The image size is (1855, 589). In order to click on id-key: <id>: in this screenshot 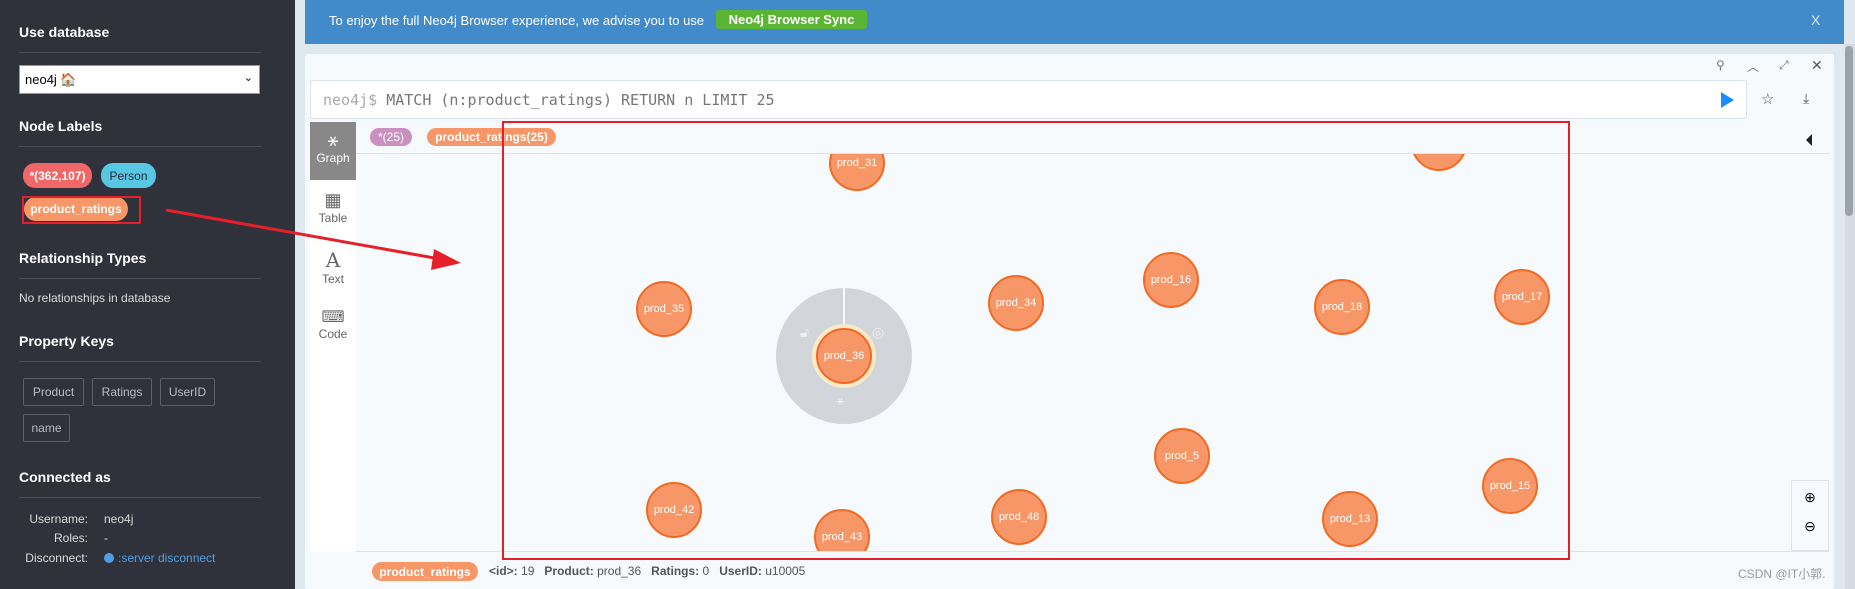, I will do `click(503, 571)`.